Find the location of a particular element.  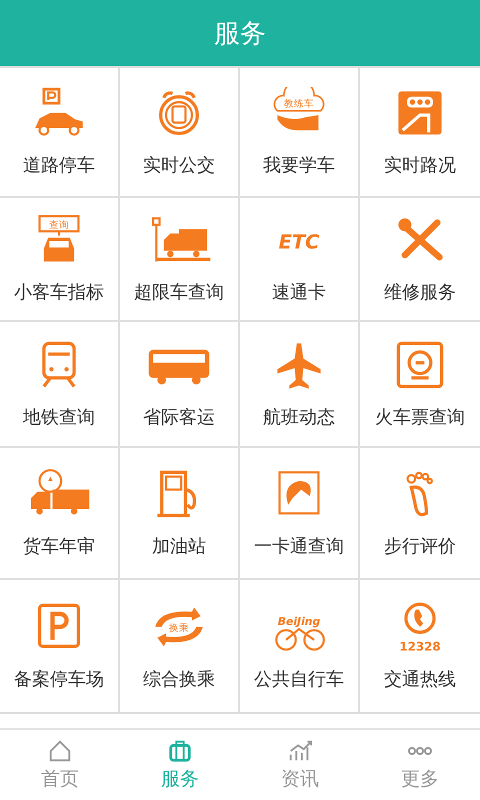

car-sign-icon is located at coordinates (59, 238).